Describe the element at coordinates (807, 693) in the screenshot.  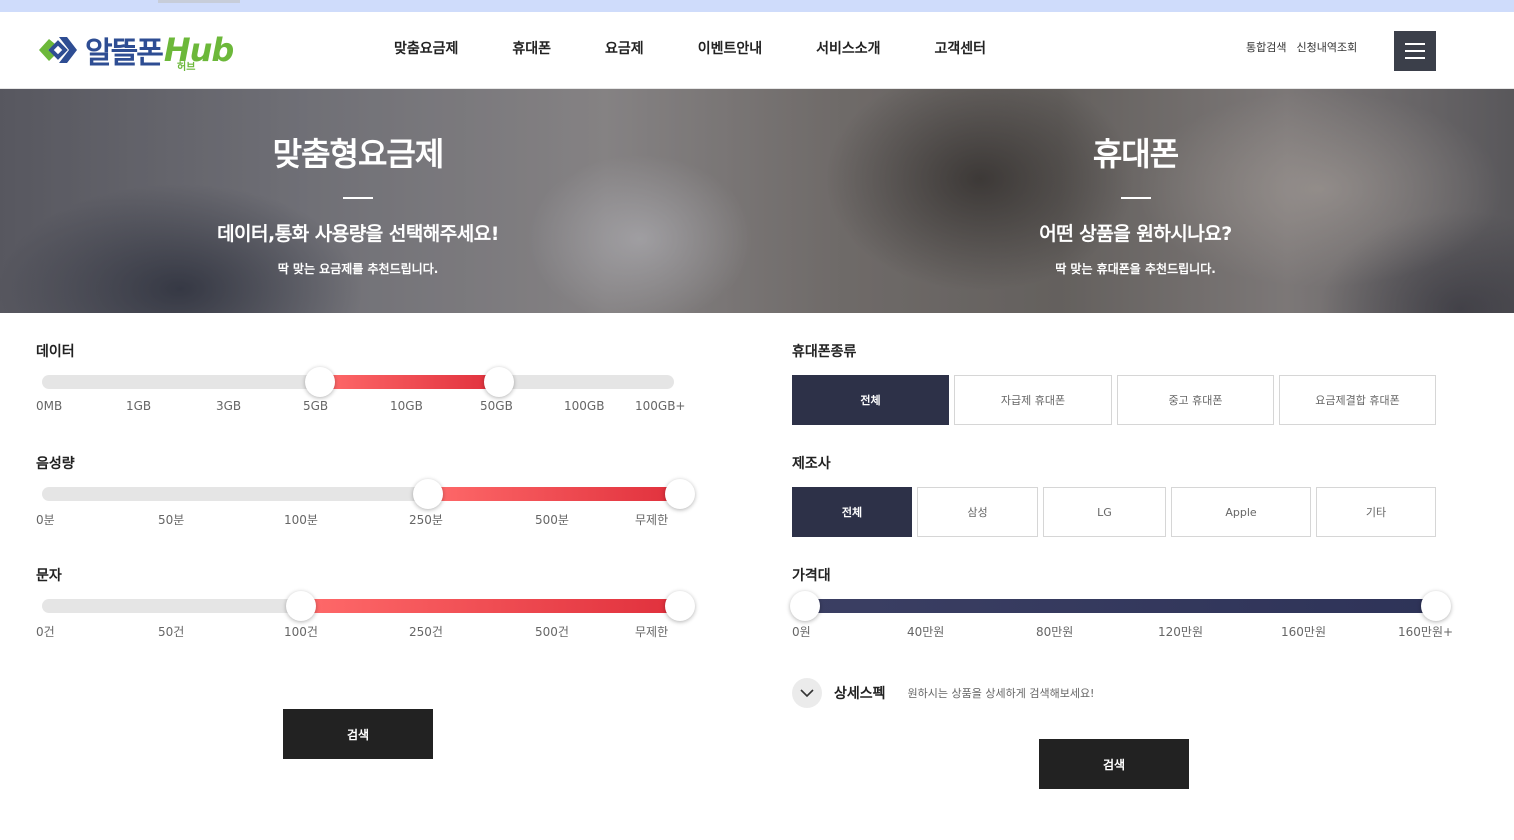
I see `chevron-down-icon` at that location.